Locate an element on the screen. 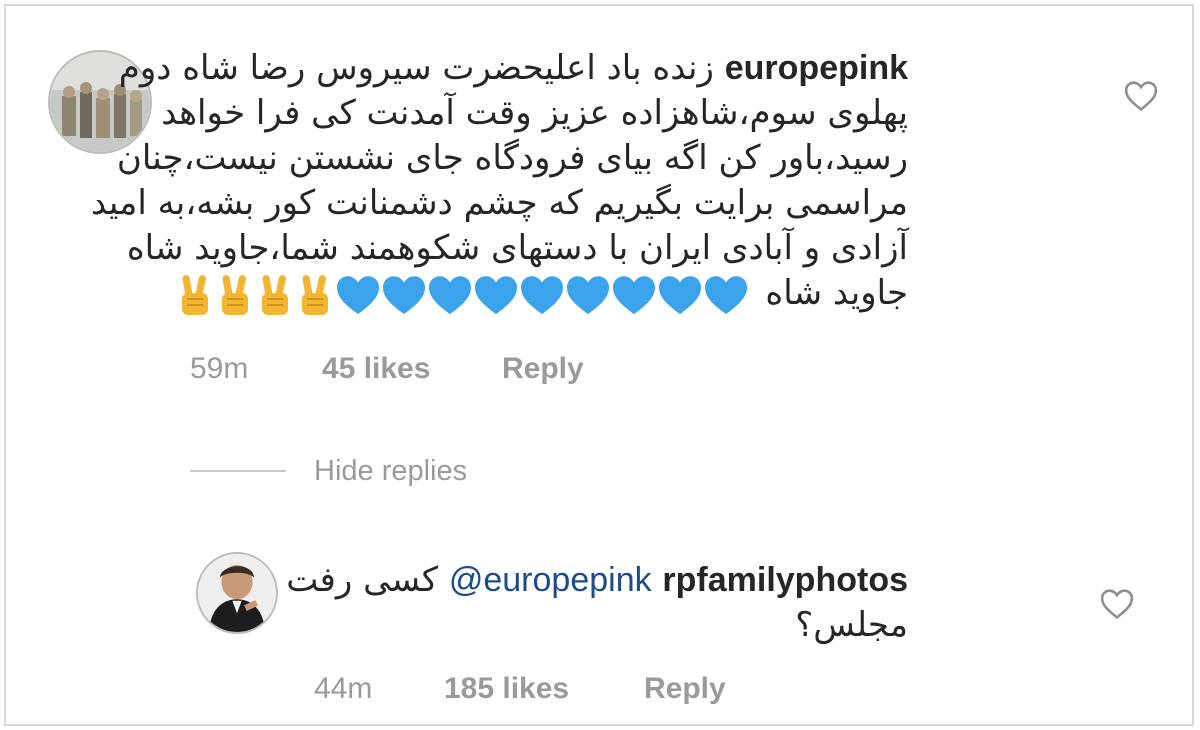 The width and height of the screenshot is (1200, 730). likes-count: 45 likes is located at coordinates (376, 369).